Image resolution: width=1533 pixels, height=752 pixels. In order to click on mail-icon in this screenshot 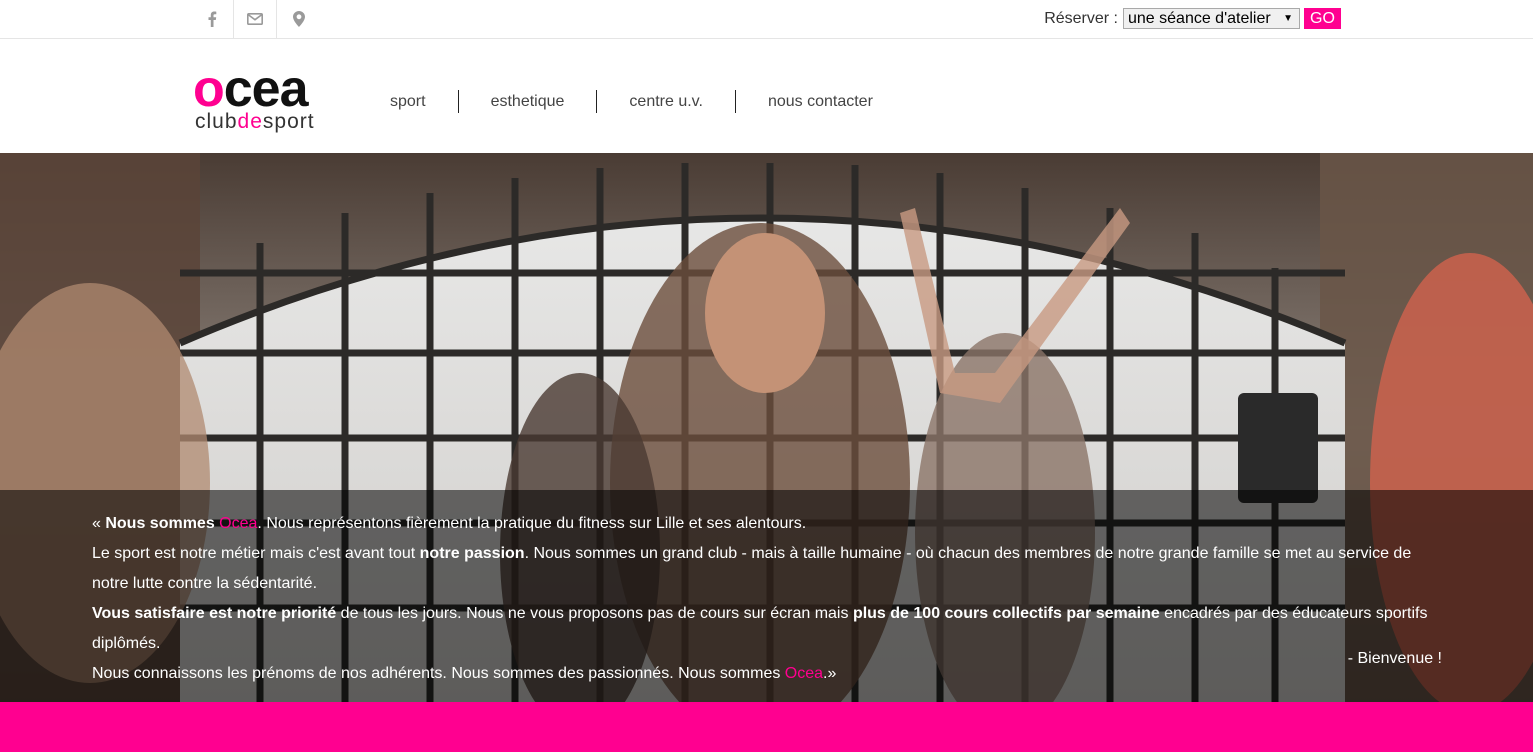, I will do `click(255, 19)`.